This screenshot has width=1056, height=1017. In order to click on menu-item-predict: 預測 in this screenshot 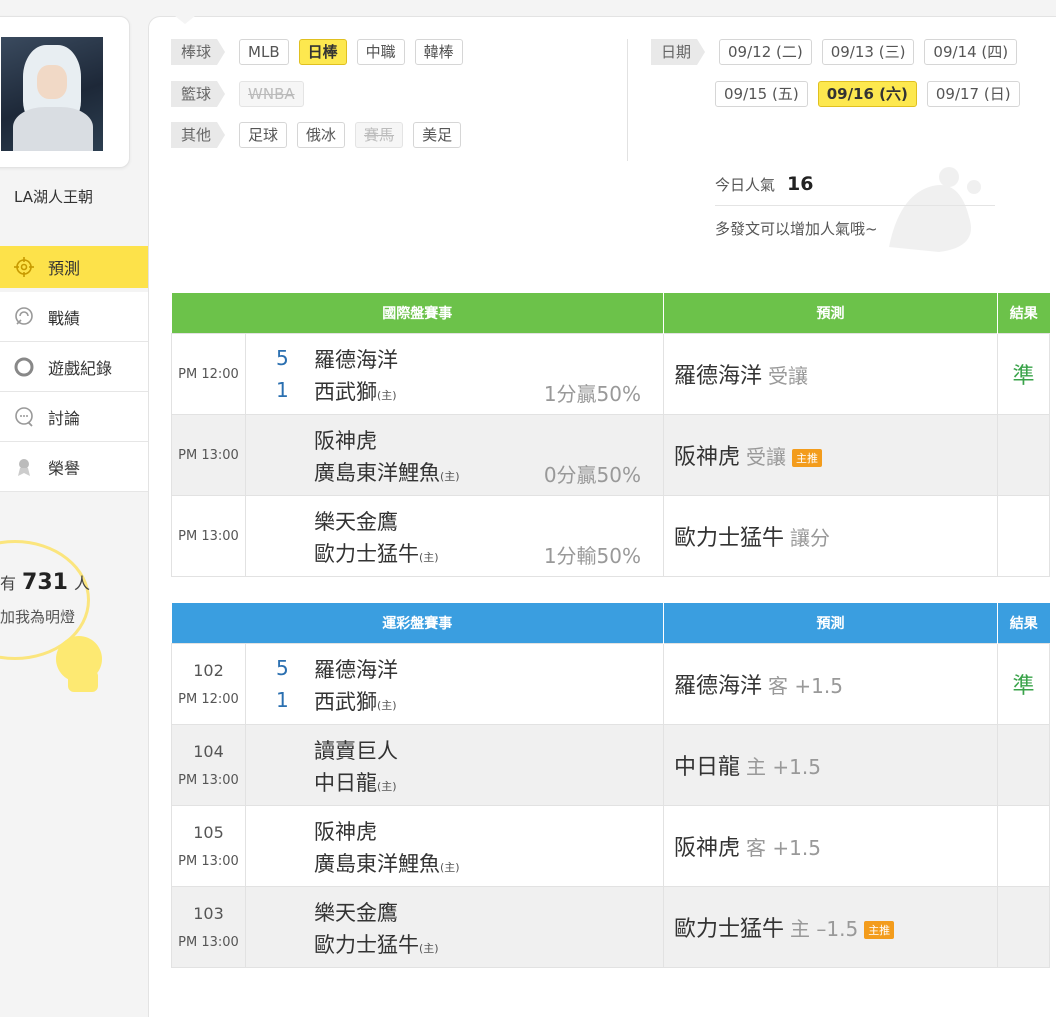, I will do `click(80, 267)`.